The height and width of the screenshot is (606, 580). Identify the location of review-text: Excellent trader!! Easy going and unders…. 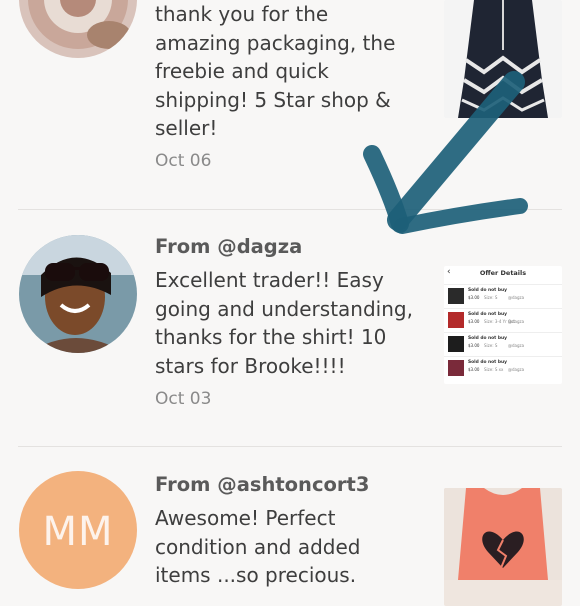
(284, 323).